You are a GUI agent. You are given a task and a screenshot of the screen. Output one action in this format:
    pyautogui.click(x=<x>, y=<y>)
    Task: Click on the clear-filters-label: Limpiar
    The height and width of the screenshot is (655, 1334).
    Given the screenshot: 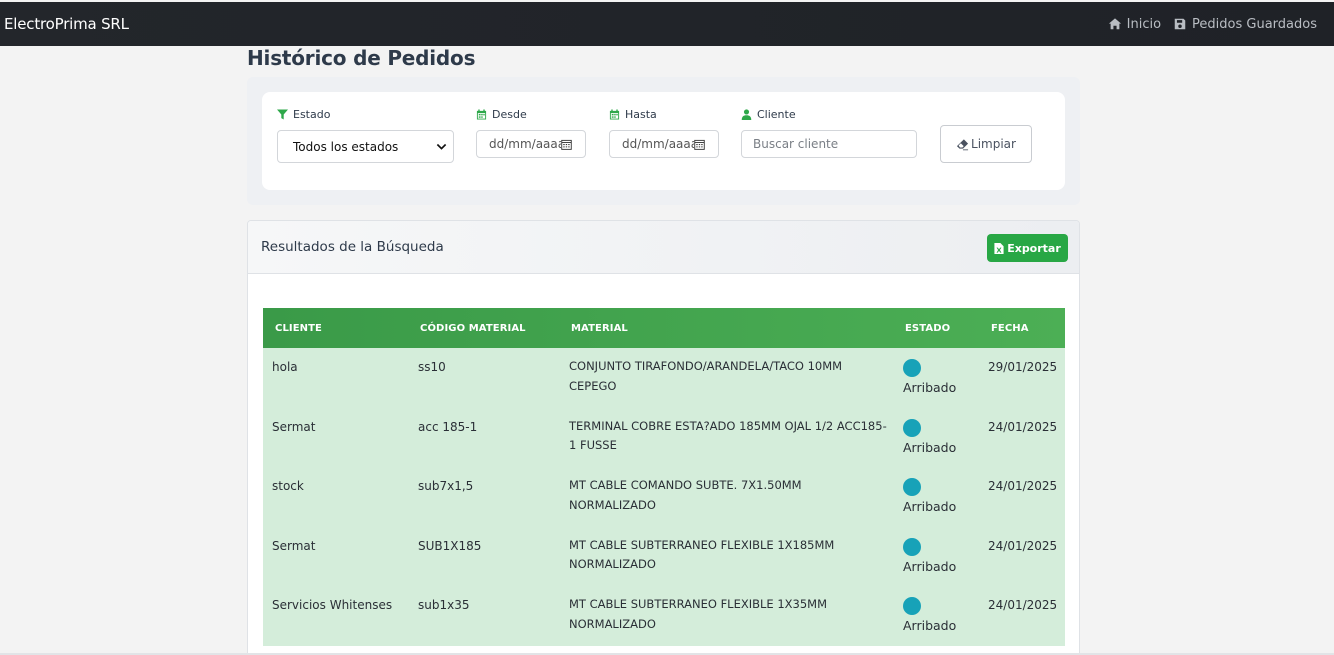 What is the action you would take?
    pyautogui.click(x=993, y=144)
    